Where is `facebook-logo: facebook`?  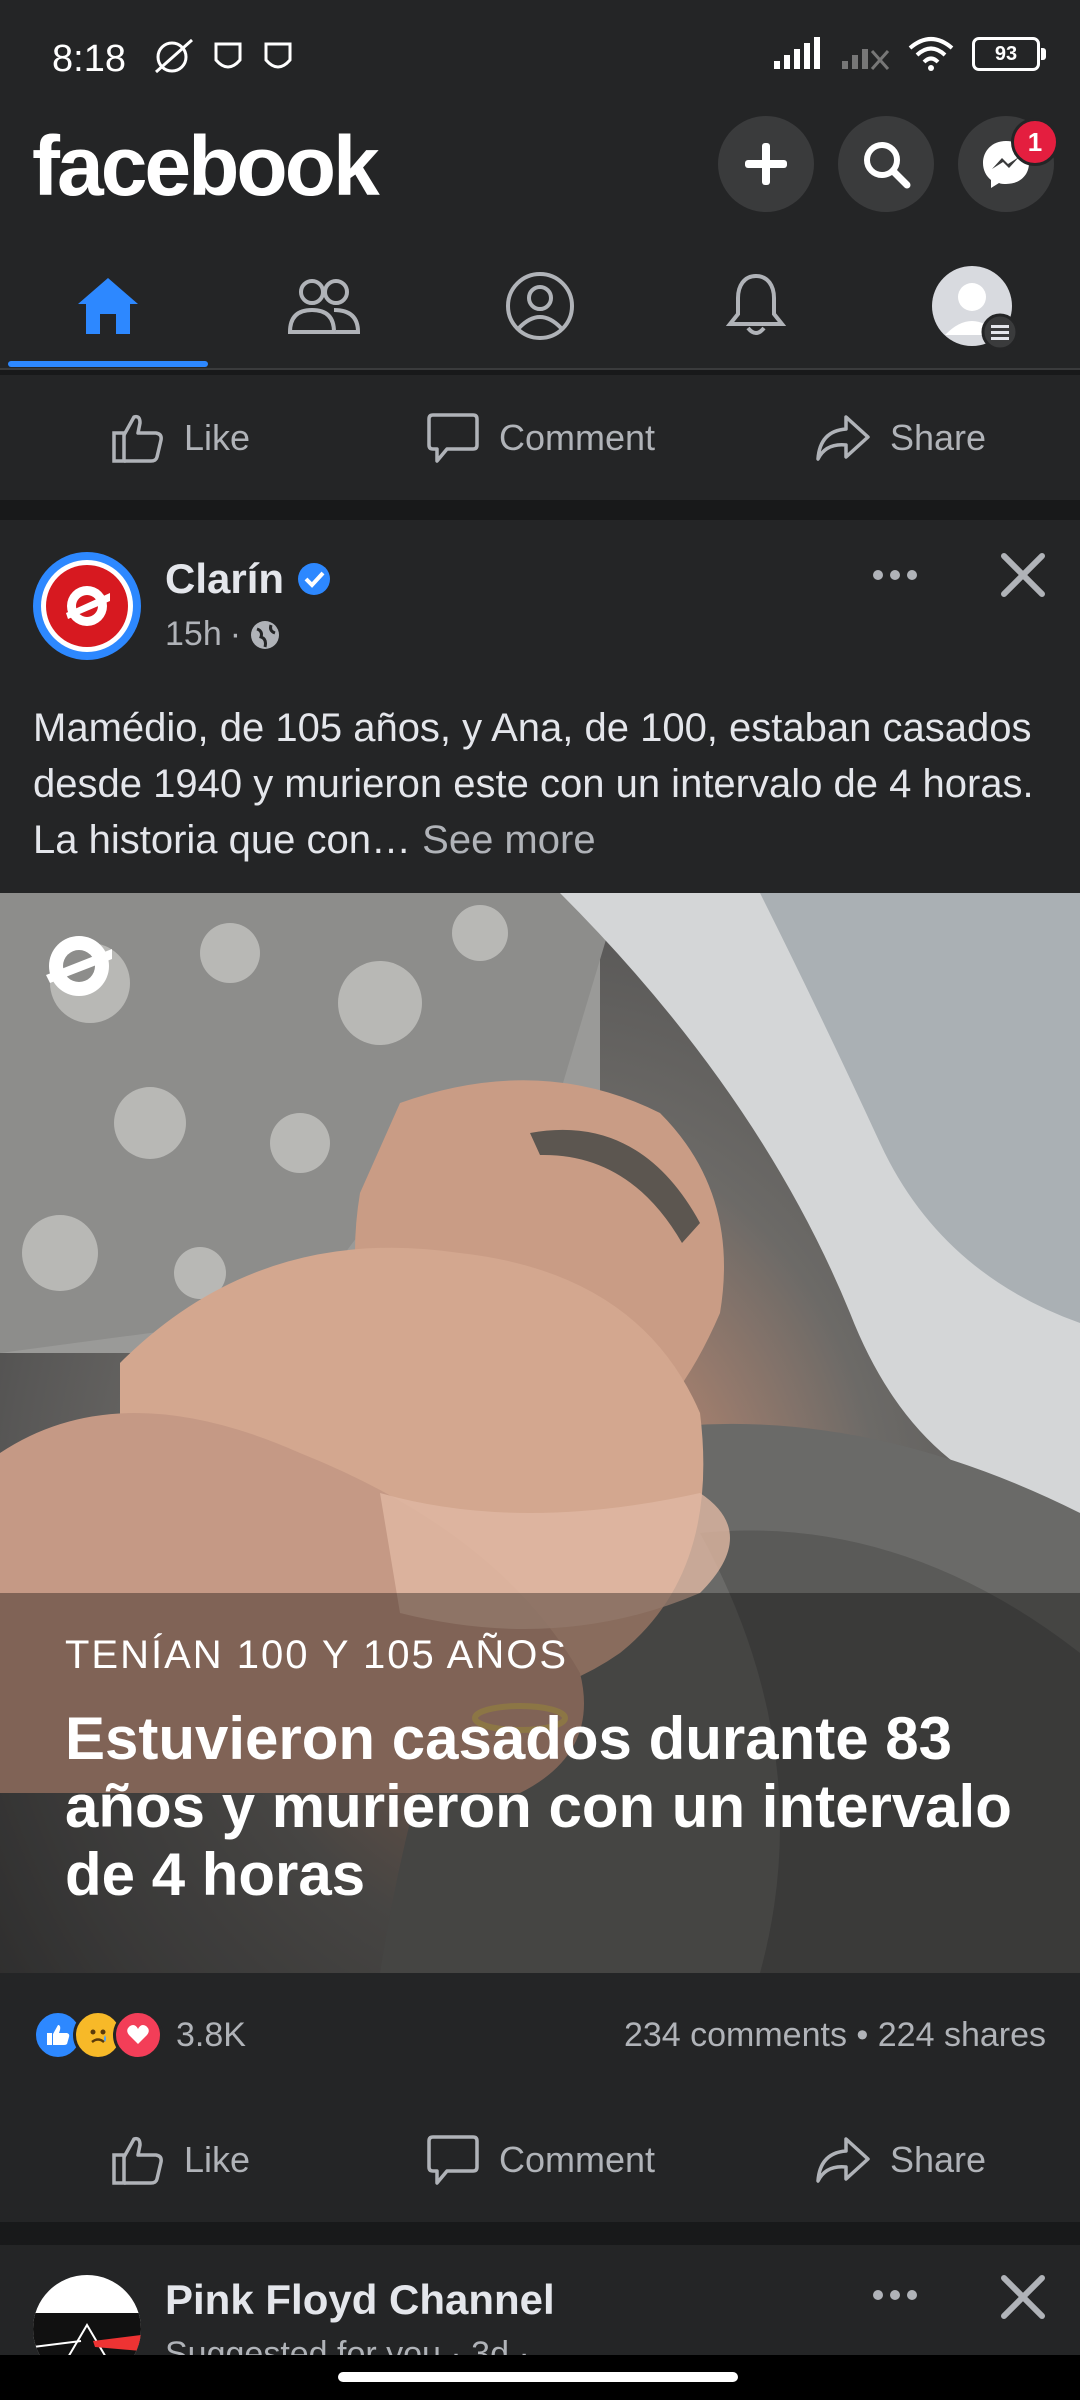 facebook-logo: facebook is located at coordinates (206, 166).